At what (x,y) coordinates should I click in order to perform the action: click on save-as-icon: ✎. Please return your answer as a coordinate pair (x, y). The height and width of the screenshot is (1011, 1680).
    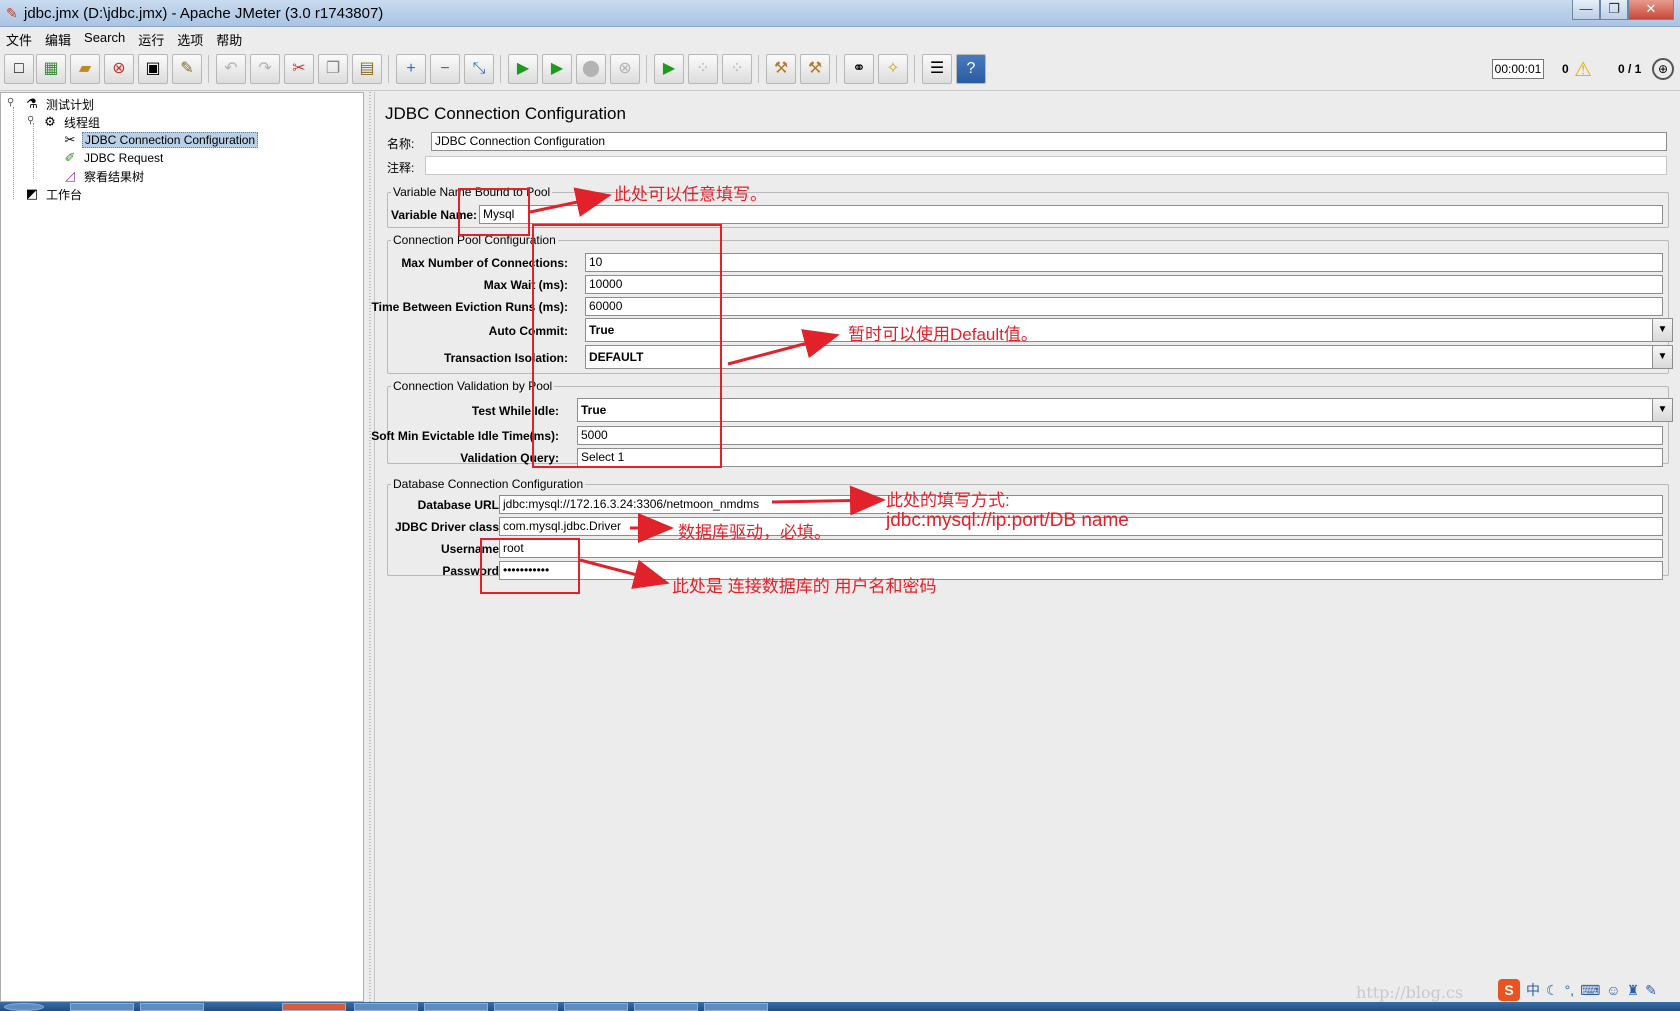
    Looking at the image, I should click on (187, 69).